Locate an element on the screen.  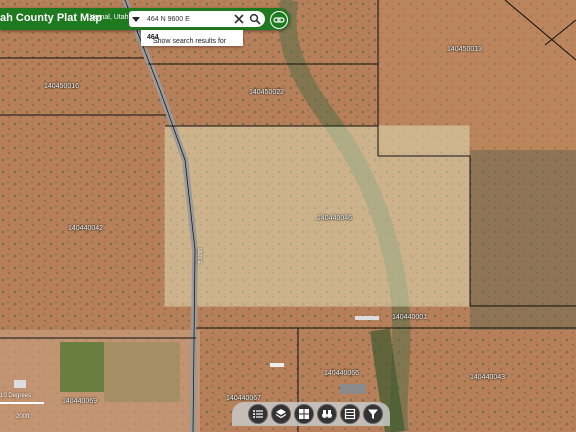
table-icon is located at coordinates (350, 414).